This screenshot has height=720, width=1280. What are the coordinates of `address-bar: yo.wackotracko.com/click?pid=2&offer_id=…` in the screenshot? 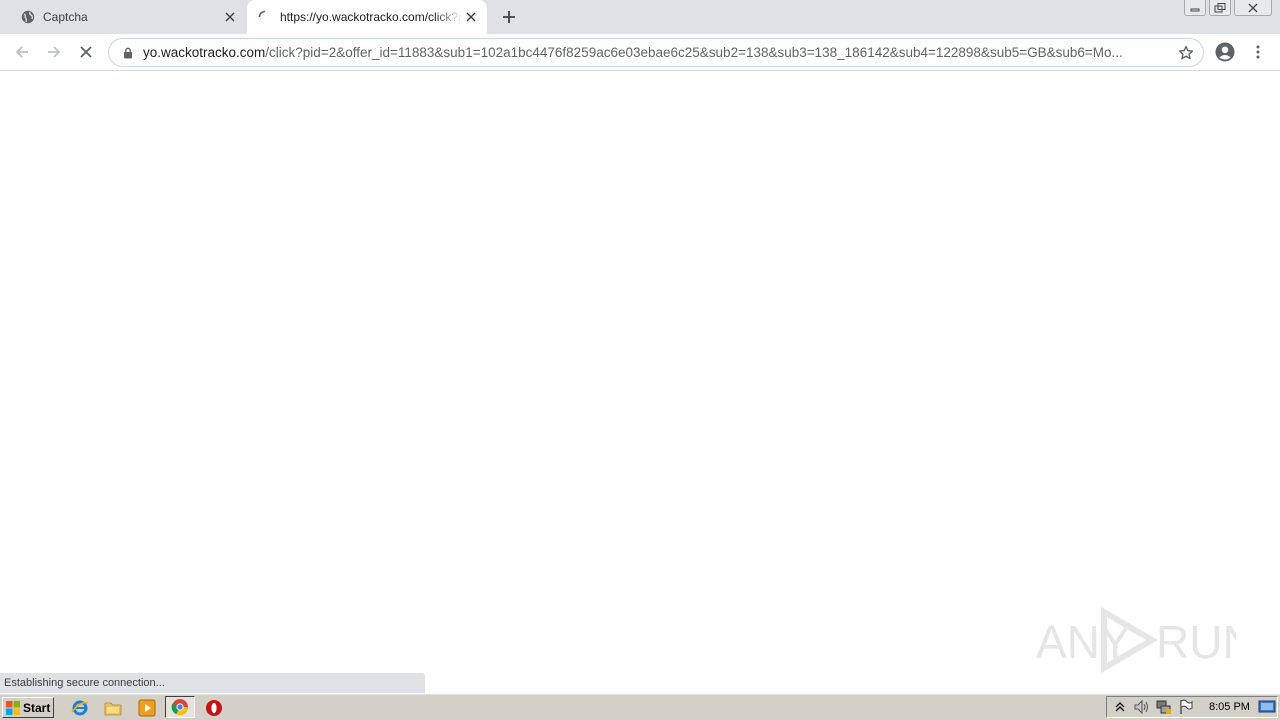 It's located at (656, 52).